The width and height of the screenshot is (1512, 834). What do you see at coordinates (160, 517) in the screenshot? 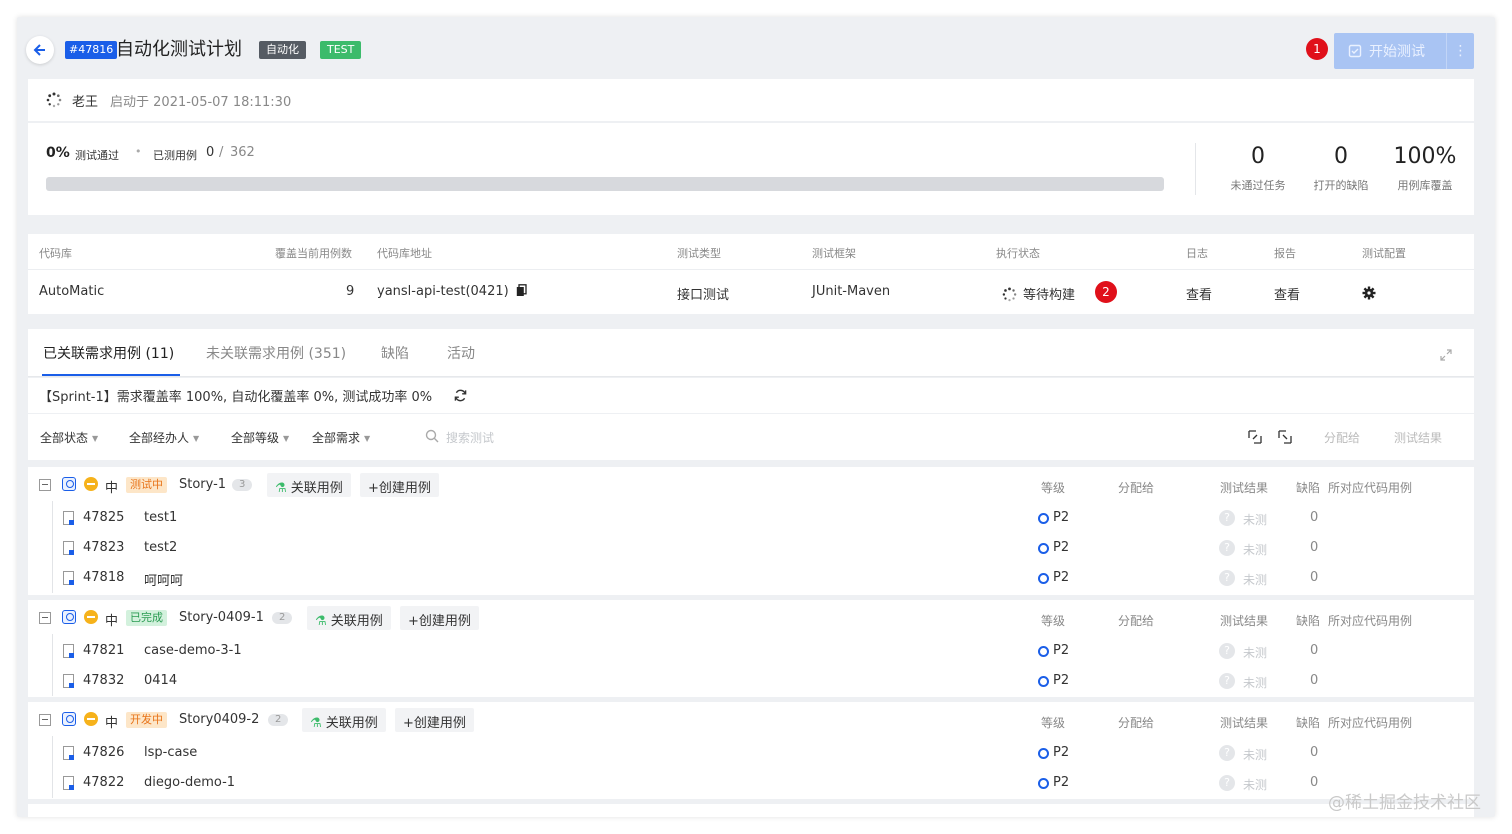
I see `case-name: test1` at bounding box center [160, 517].